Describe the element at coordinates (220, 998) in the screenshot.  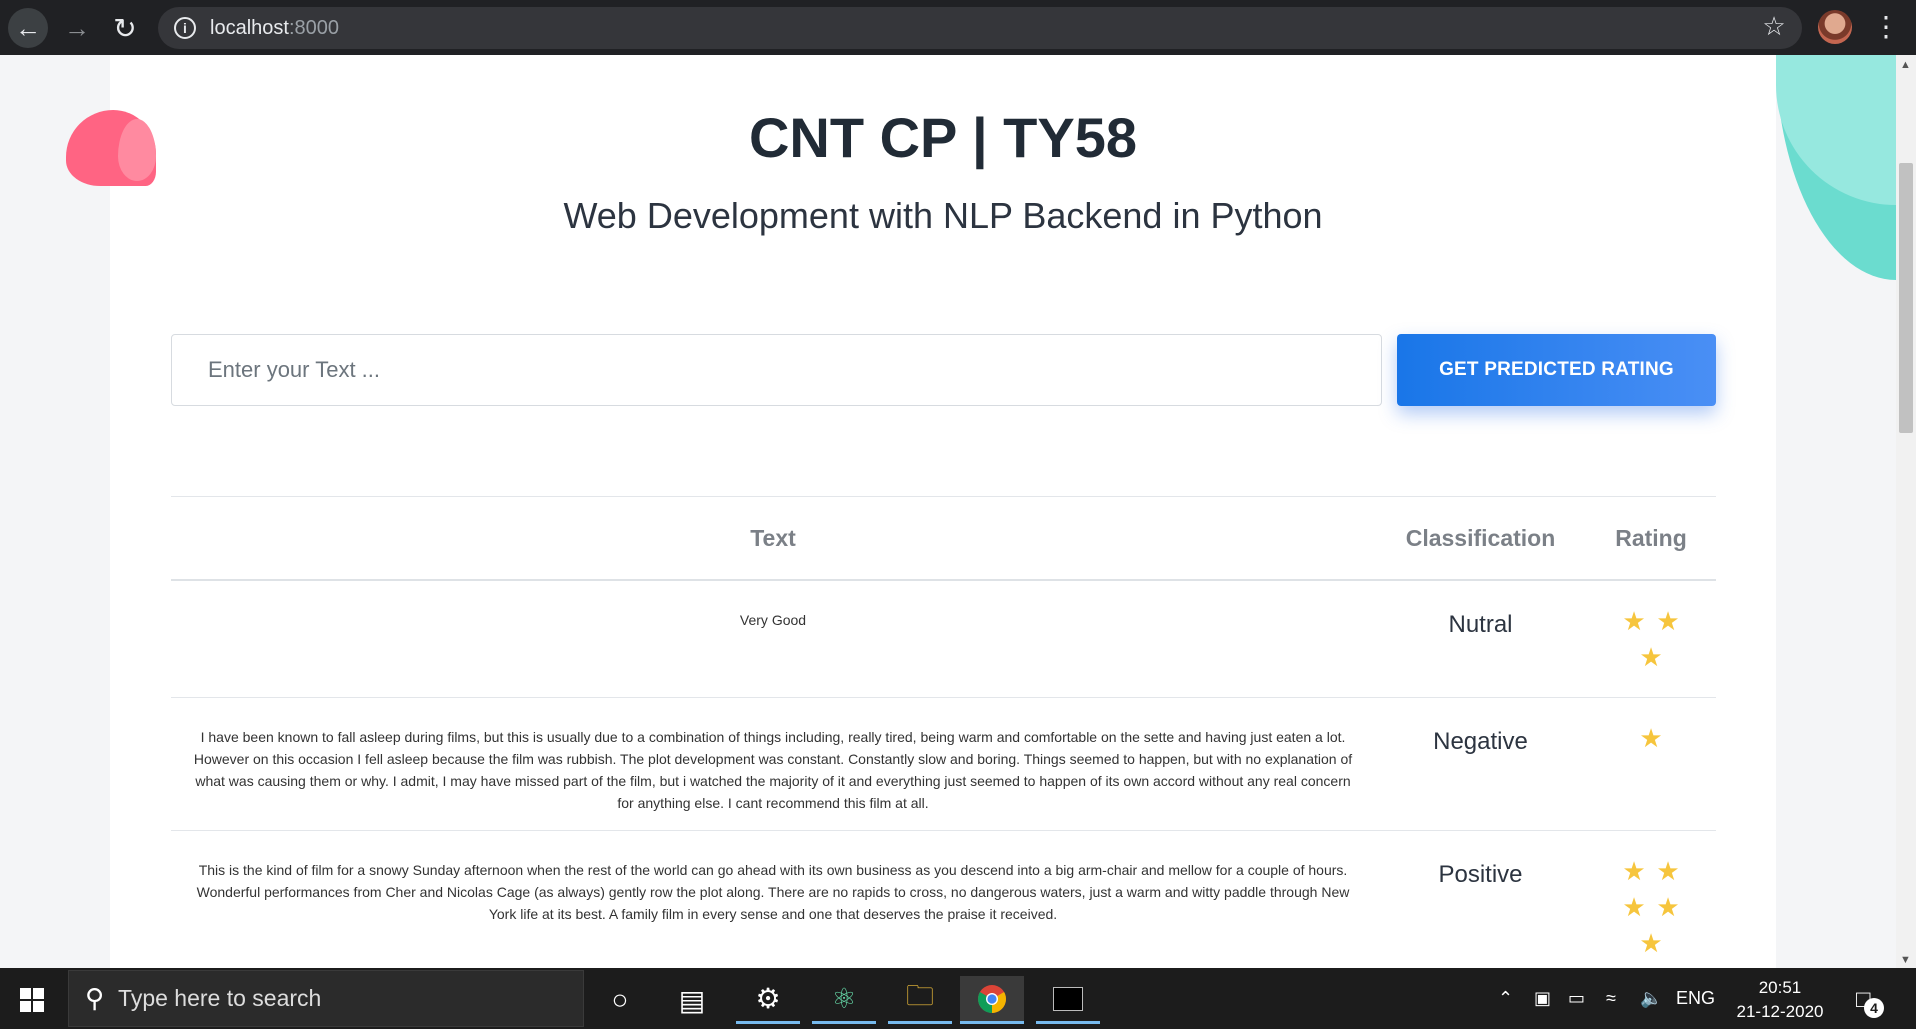
I see `taskbar-search-placeholder: Type here to search` at that location.